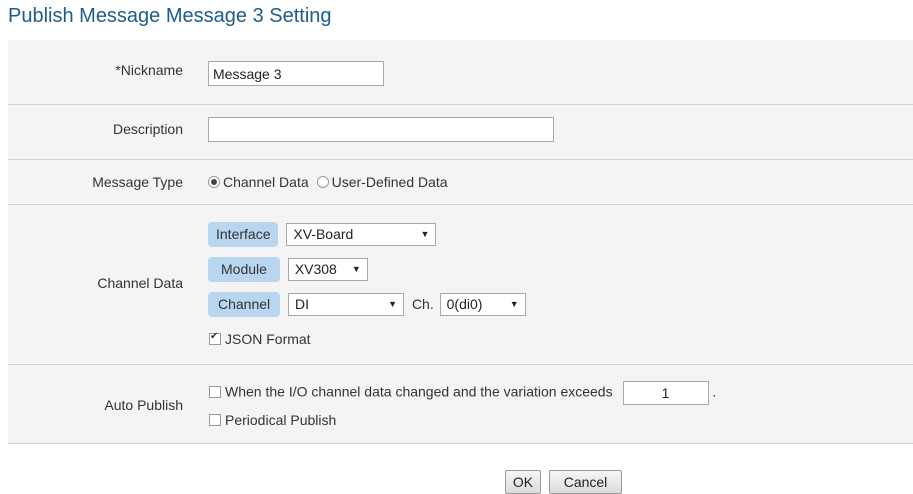  Describe the element at coordinates (280, 420) in the screenshot. I see `periodical-label: Periodical Publish` at that location.